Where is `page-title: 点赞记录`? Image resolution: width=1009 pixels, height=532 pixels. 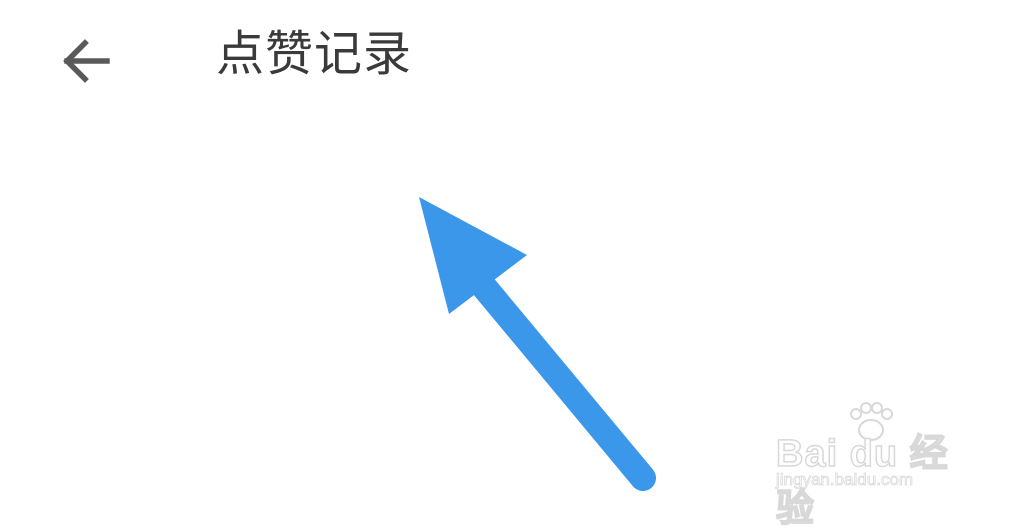
page-title: 点赞记录 is located at coordinates (314, 54).